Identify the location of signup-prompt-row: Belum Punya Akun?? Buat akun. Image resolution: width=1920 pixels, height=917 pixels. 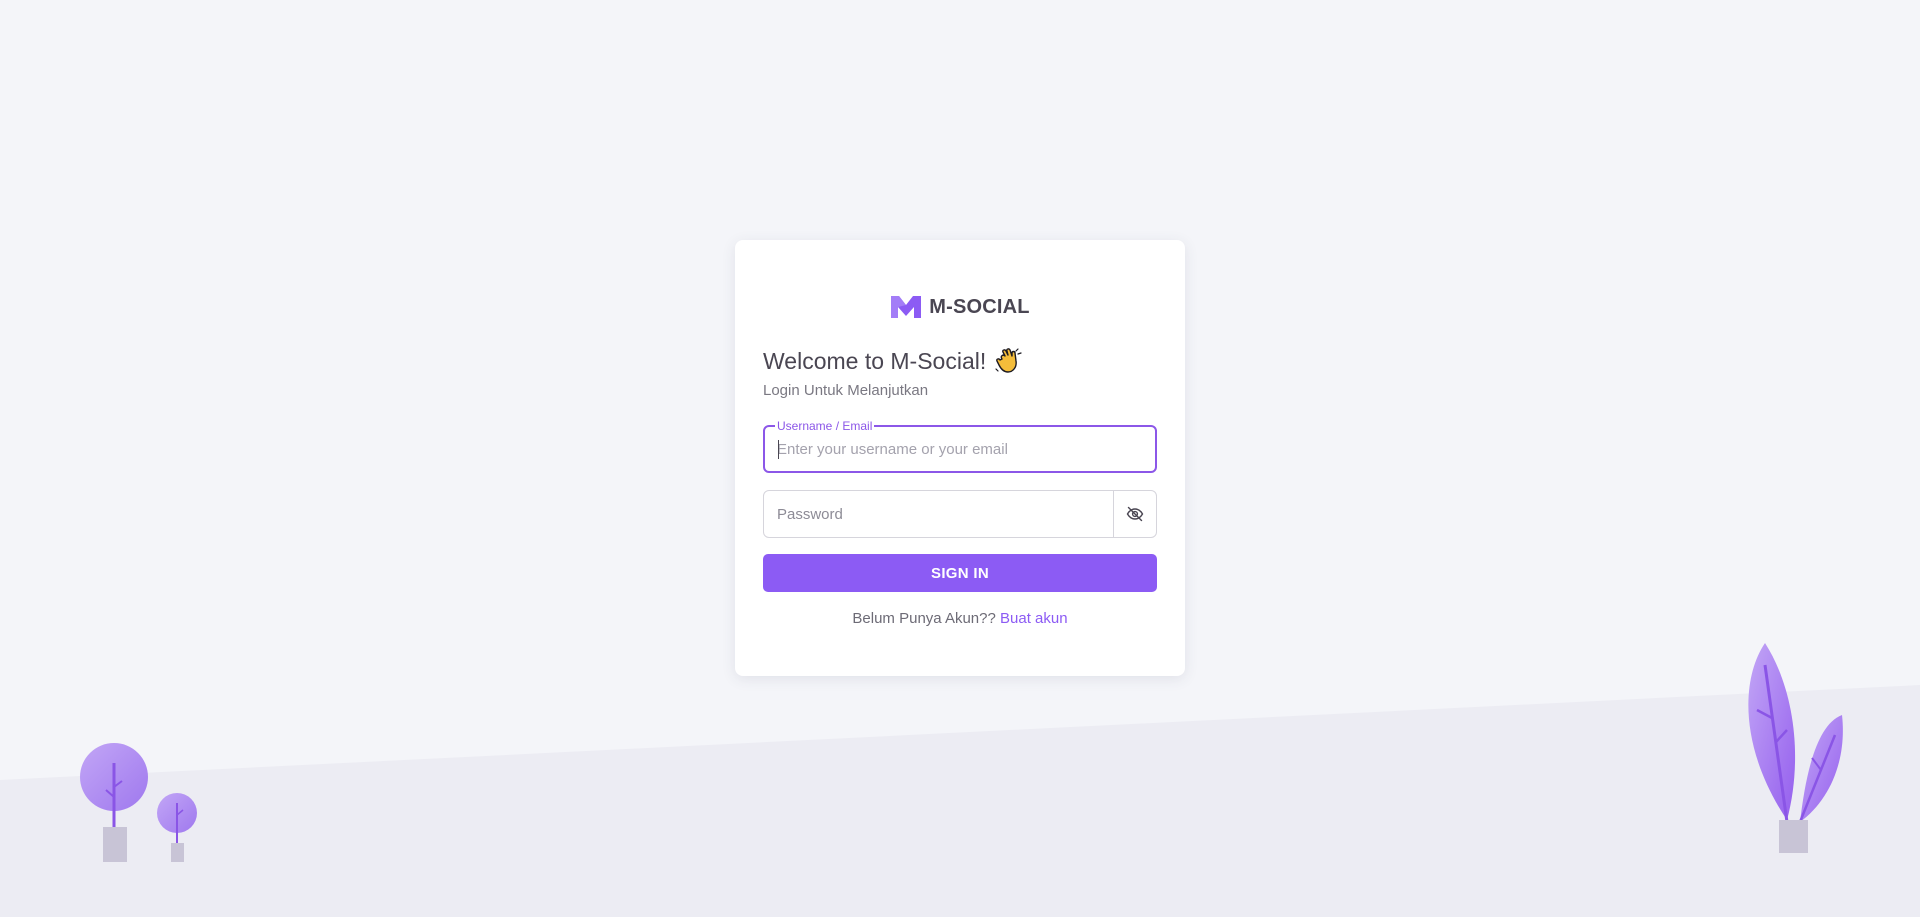
(960, 618).